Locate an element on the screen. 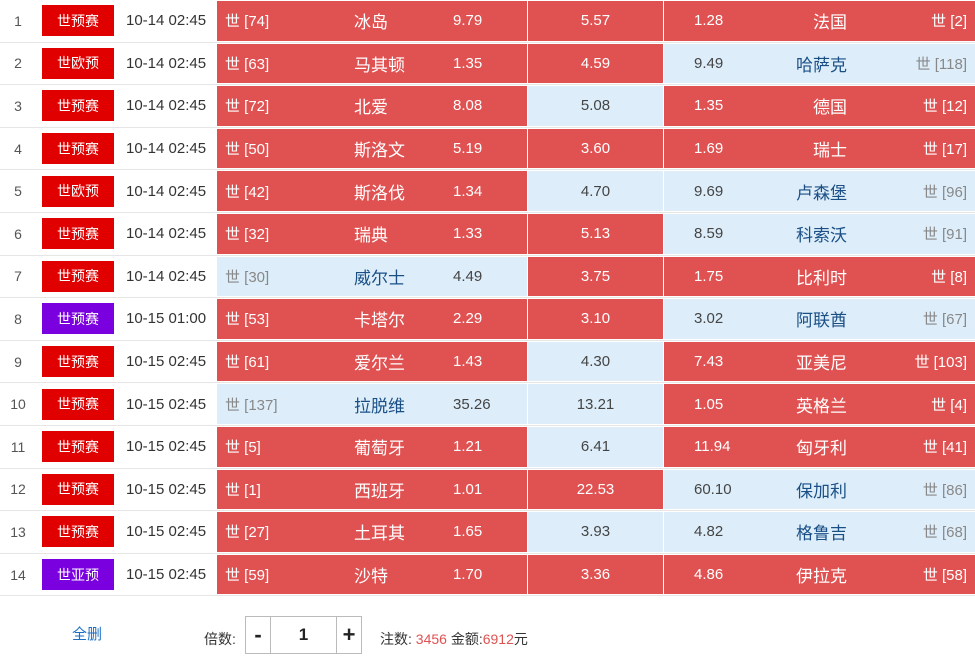 The width and height of the screenshot is (975, 657). away-win-option: 4.82 格鲁吉 世 [68] is located at coordinates (819, 532).